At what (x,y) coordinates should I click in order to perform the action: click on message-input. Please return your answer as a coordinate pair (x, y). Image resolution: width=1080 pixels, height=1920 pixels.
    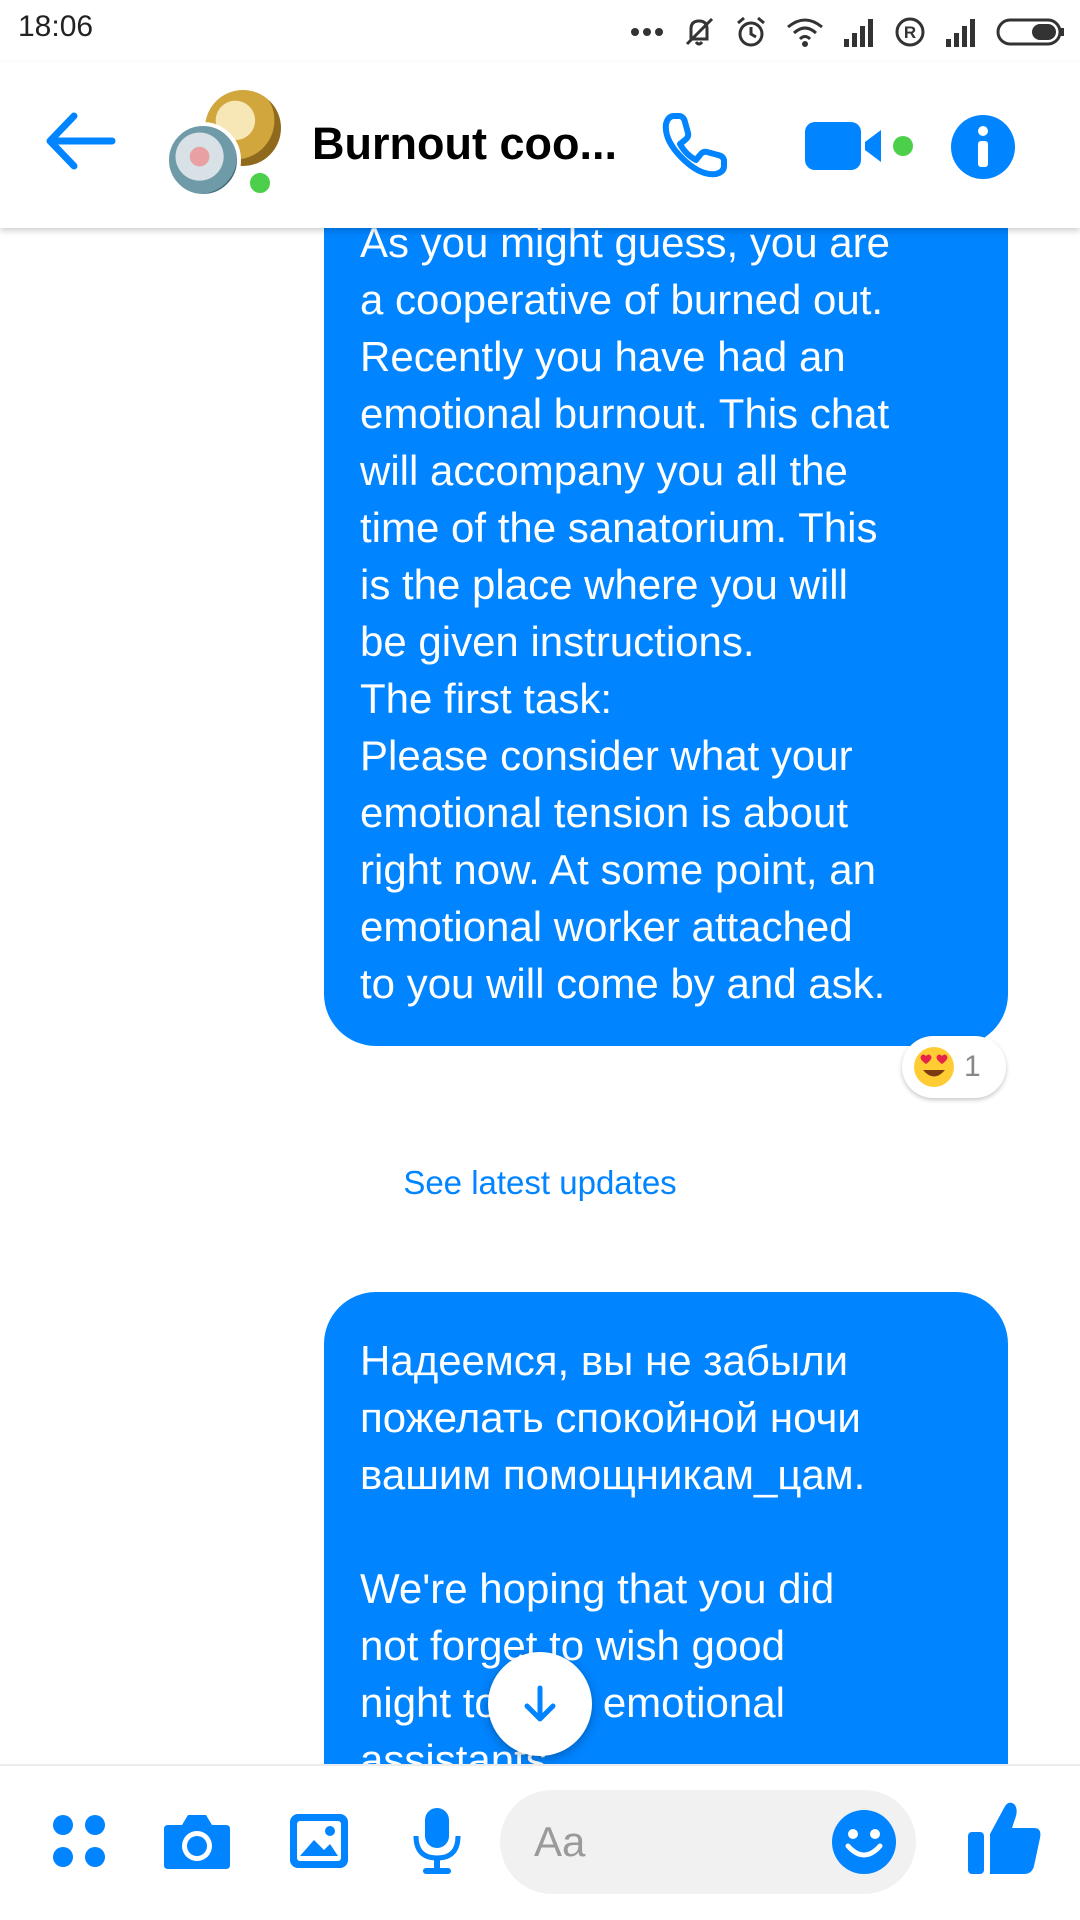
    Looking at the image, I should click on (674, 1842).